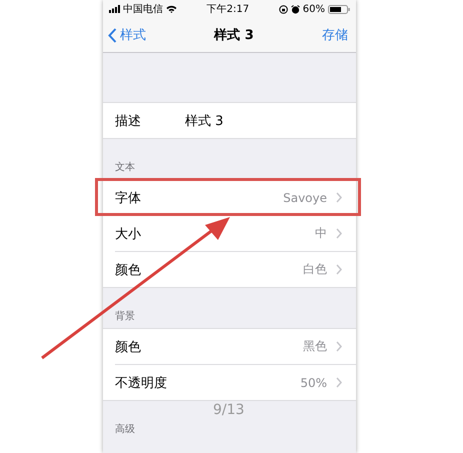  Describe the element at coordinates (313, 9) in the screenshot. I see `battery-percentage: 60%` at that location.